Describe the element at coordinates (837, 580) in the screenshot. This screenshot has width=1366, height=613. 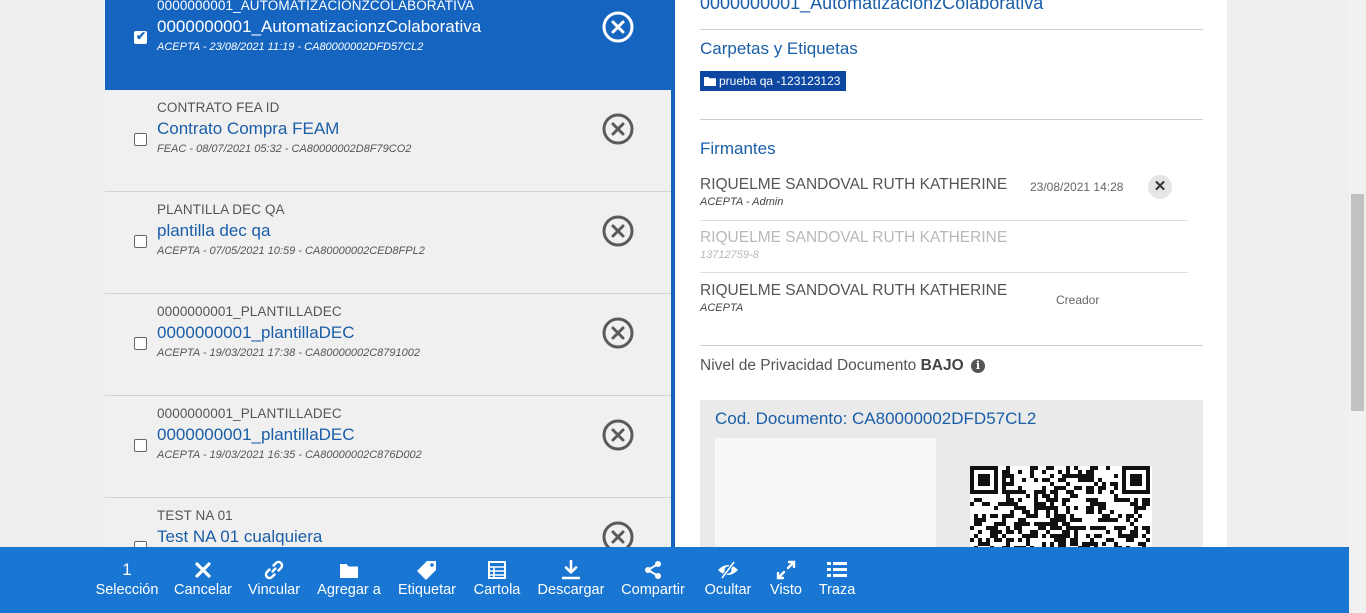
I see `trace-button: Traza` at that location.